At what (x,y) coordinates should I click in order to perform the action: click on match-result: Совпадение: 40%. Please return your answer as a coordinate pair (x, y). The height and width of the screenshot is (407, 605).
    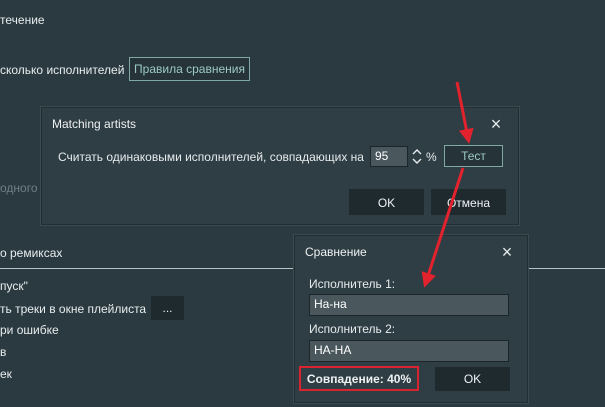
    Looking at the image, I should click on (359, 378).